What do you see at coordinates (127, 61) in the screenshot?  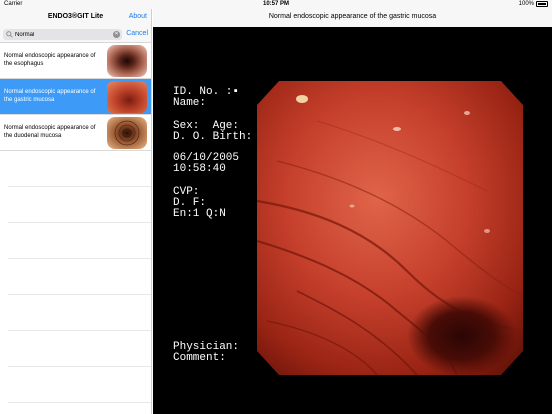 I see `esophagus-thumbnail` at bounding box center [127, 61].